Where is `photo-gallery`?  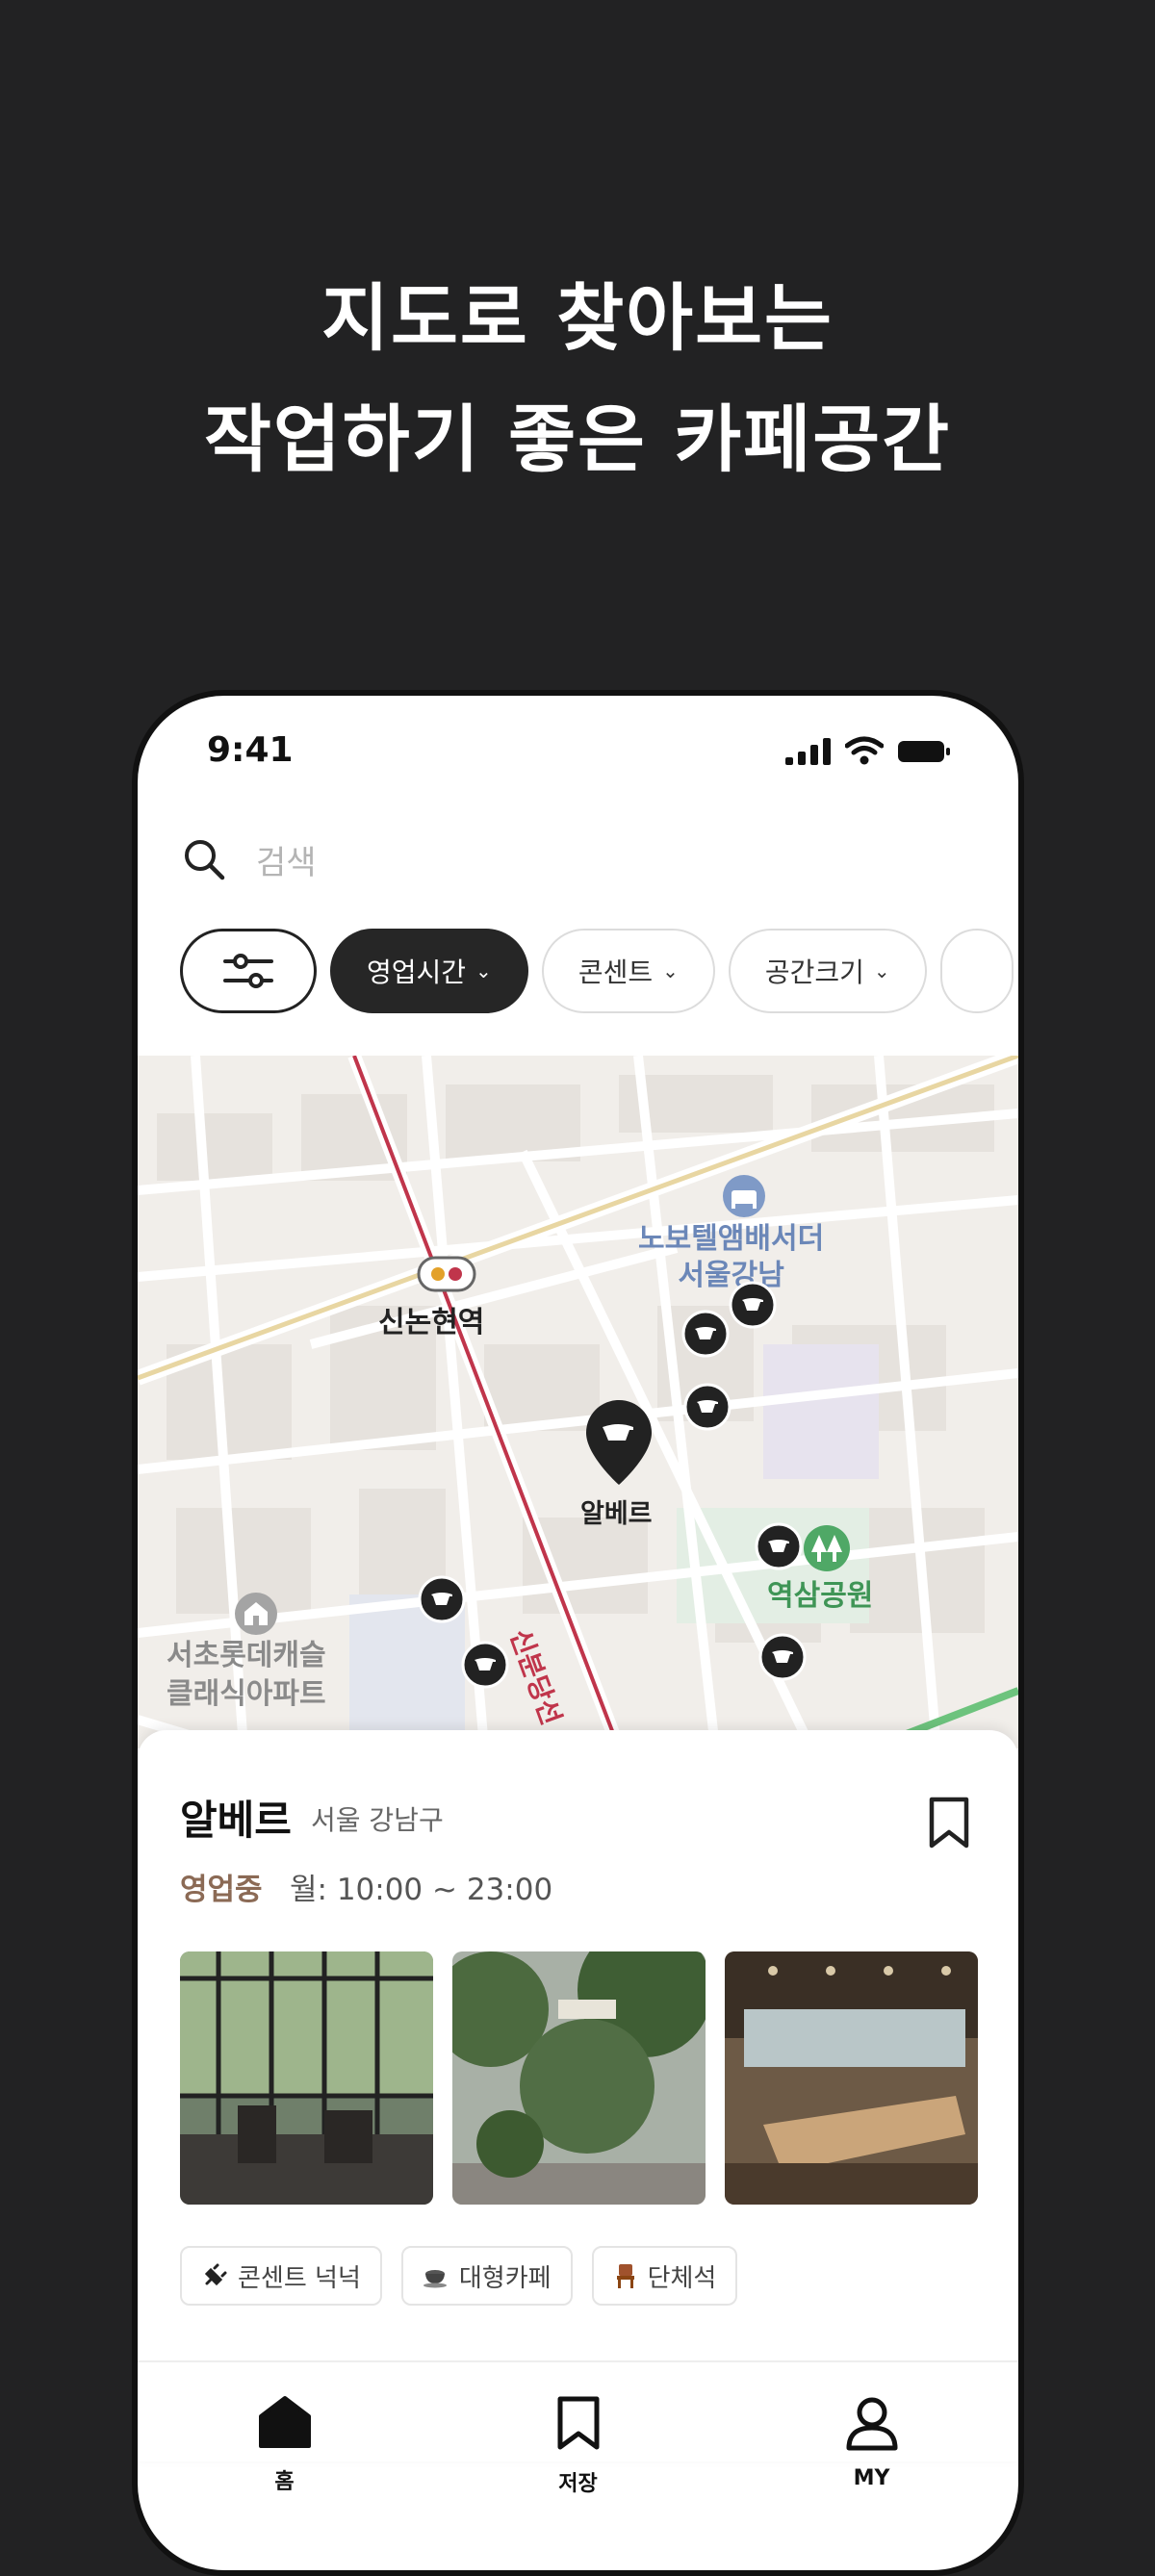 photo-gallery is located at coordinates (579, 2078).